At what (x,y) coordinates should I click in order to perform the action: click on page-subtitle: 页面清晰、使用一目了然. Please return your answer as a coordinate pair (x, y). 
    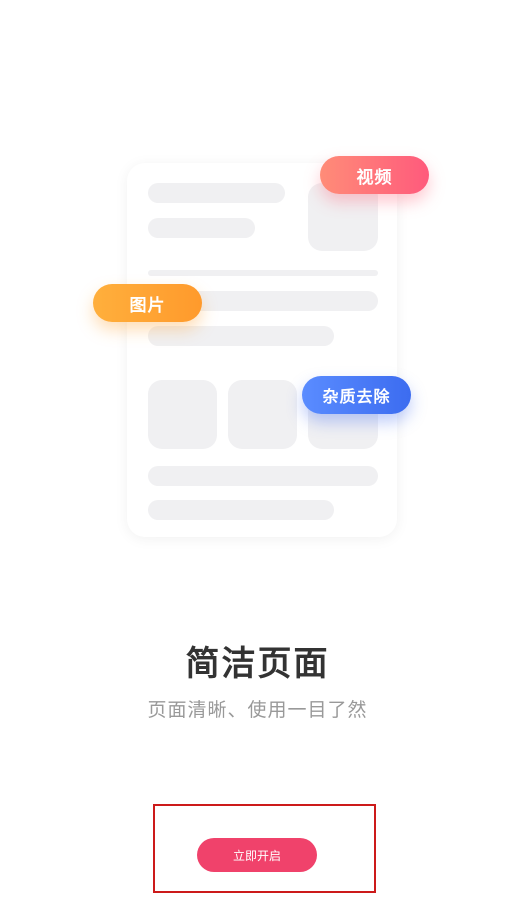
    Looking at the image, I should click on (257, 710).